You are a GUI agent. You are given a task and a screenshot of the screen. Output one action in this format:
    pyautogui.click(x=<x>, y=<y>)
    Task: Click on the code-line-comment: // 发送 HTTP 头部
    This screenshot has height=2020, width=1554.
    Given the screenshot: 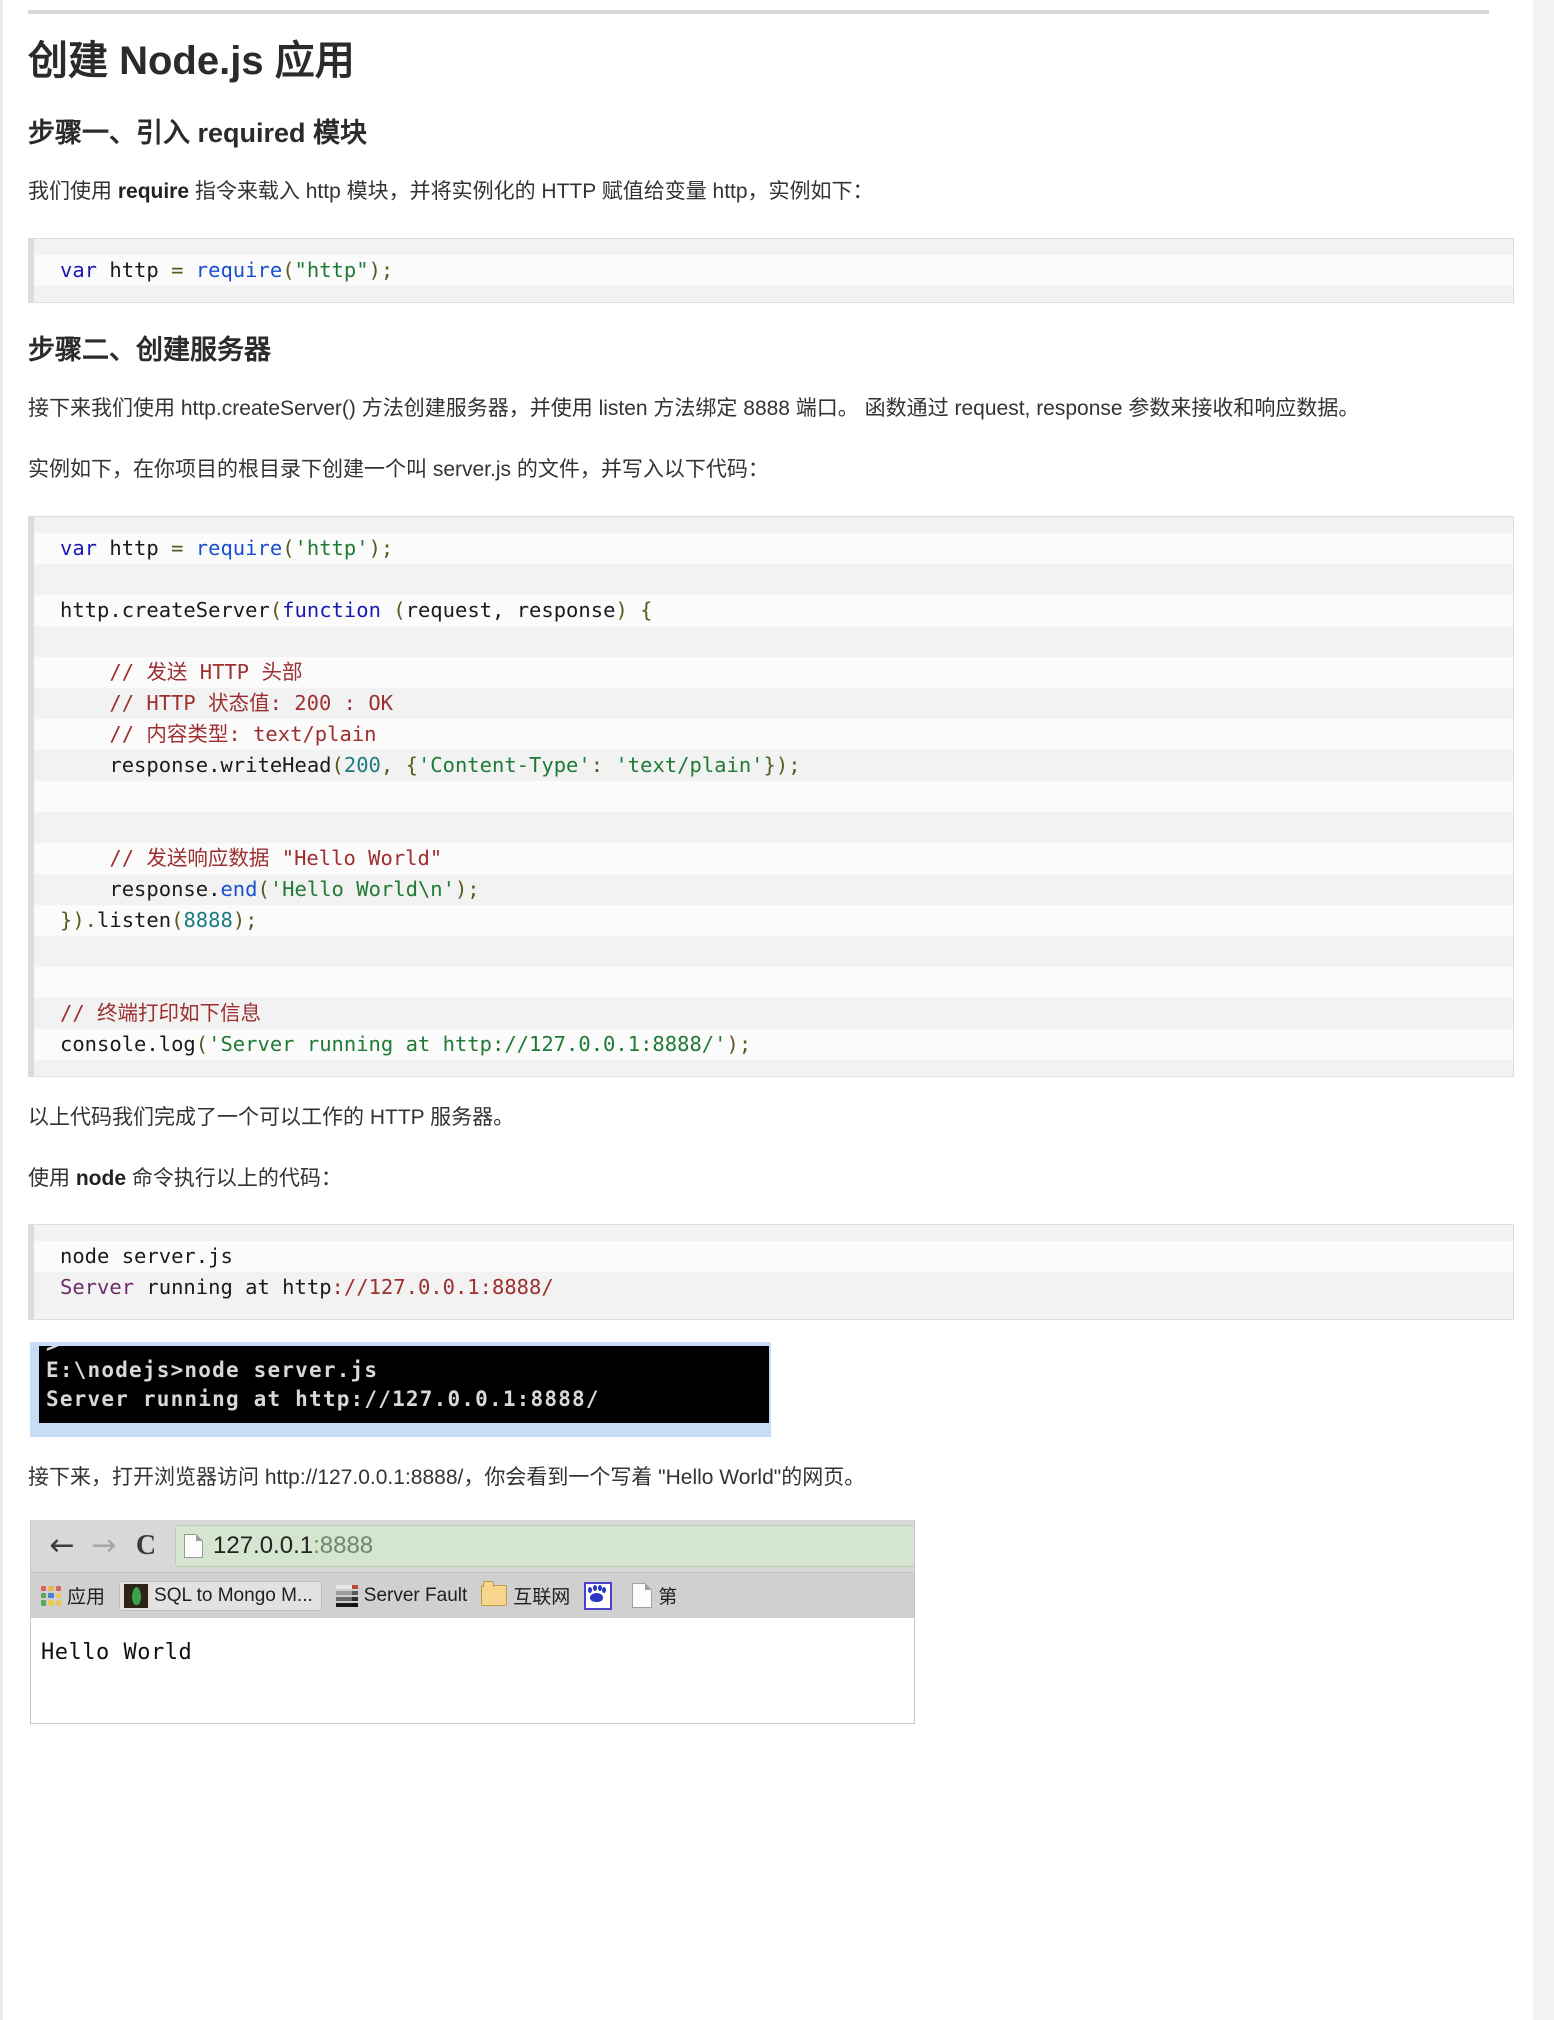 What is the action you would take?
    pyautogui.click(x=773, y=672)
    